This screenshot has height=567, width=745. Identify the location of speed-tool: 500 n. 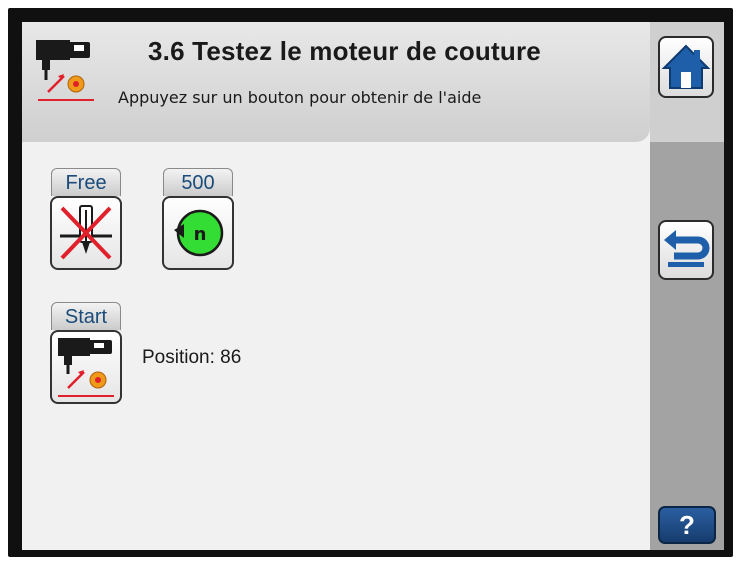
(198, 219).